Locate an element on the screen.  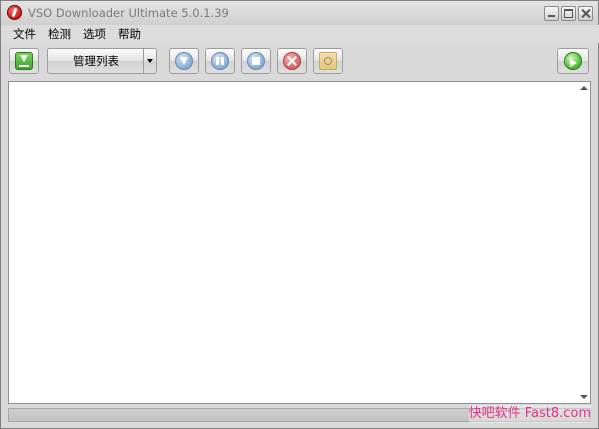
list-manager-label: 管理列表 is located at coordinates (96, 61).